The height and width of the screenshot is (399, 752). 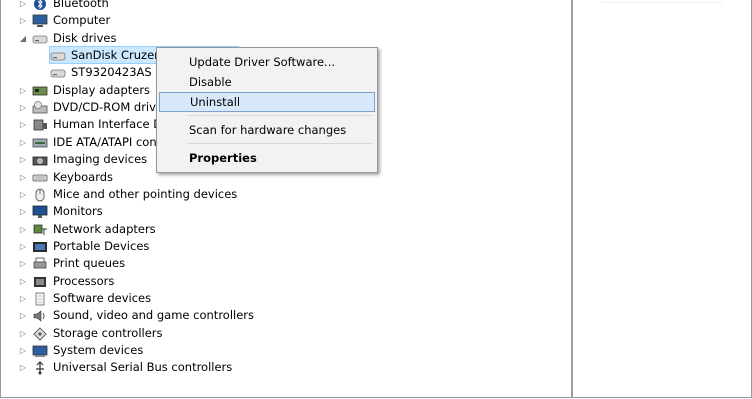 I want to click on tree-item-label: Print queues, so click(x=89, y=263).